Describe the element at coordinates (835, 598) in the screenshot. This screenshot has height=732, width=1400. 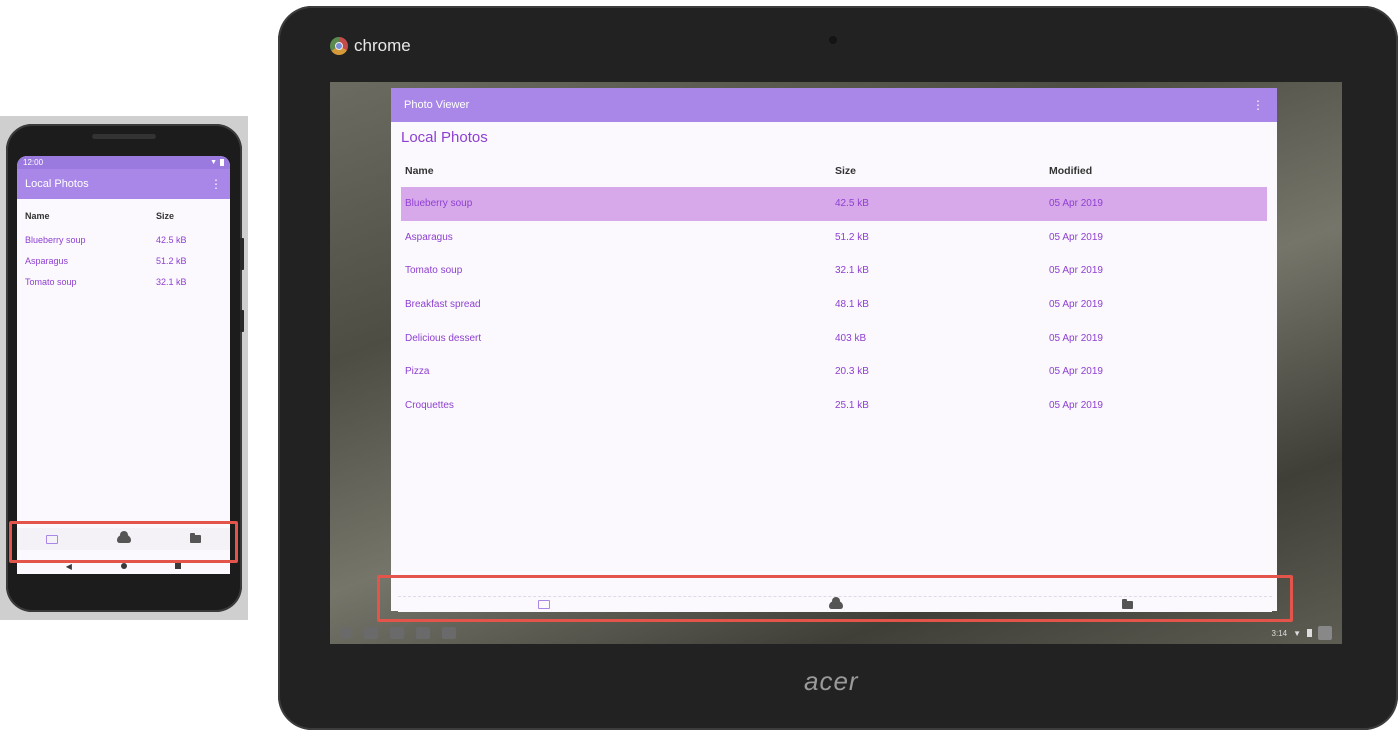
I see `tablet-navigation-highlight` at that location.